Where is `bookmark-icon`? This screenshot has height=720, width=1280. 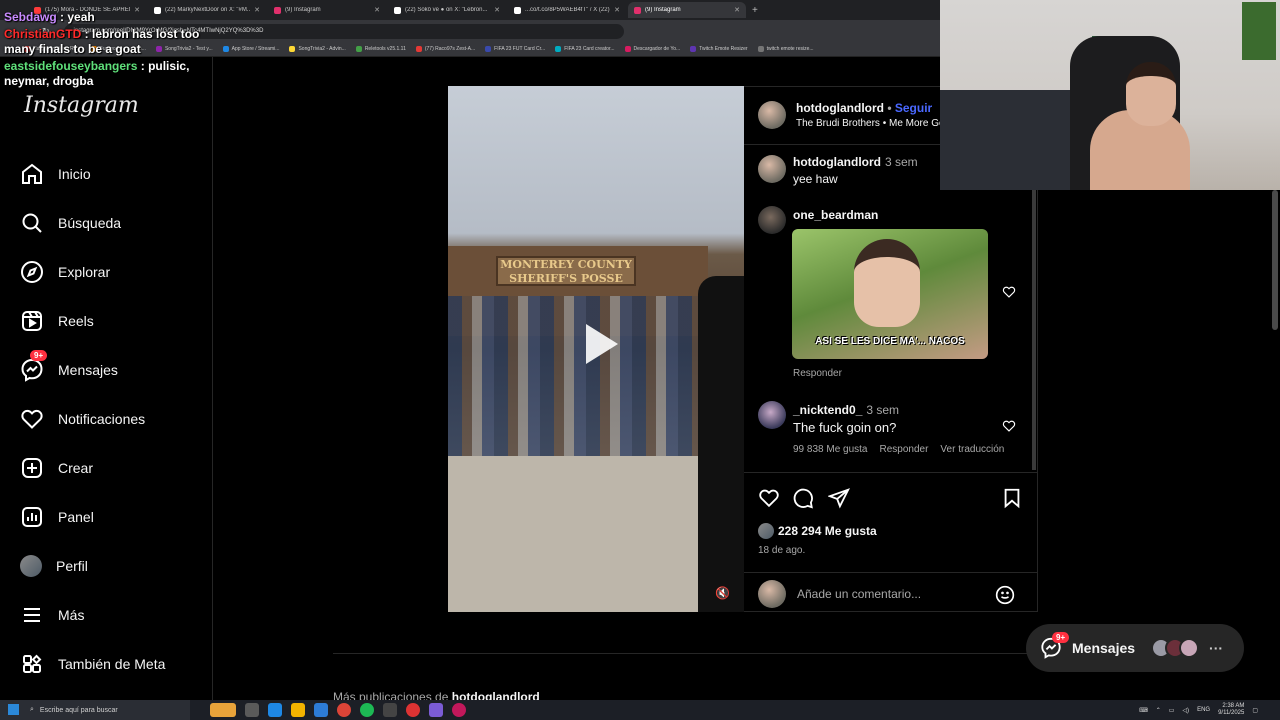
bookmark-icon is located at coordinates (1012, 498).